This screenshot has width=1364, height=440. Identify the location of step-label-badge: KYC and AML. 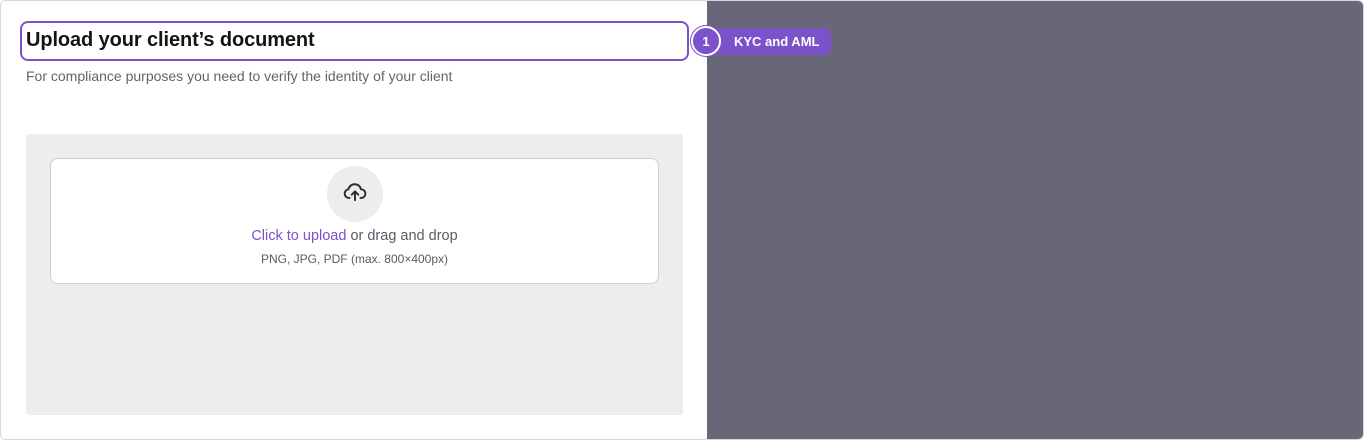
(774, 41).